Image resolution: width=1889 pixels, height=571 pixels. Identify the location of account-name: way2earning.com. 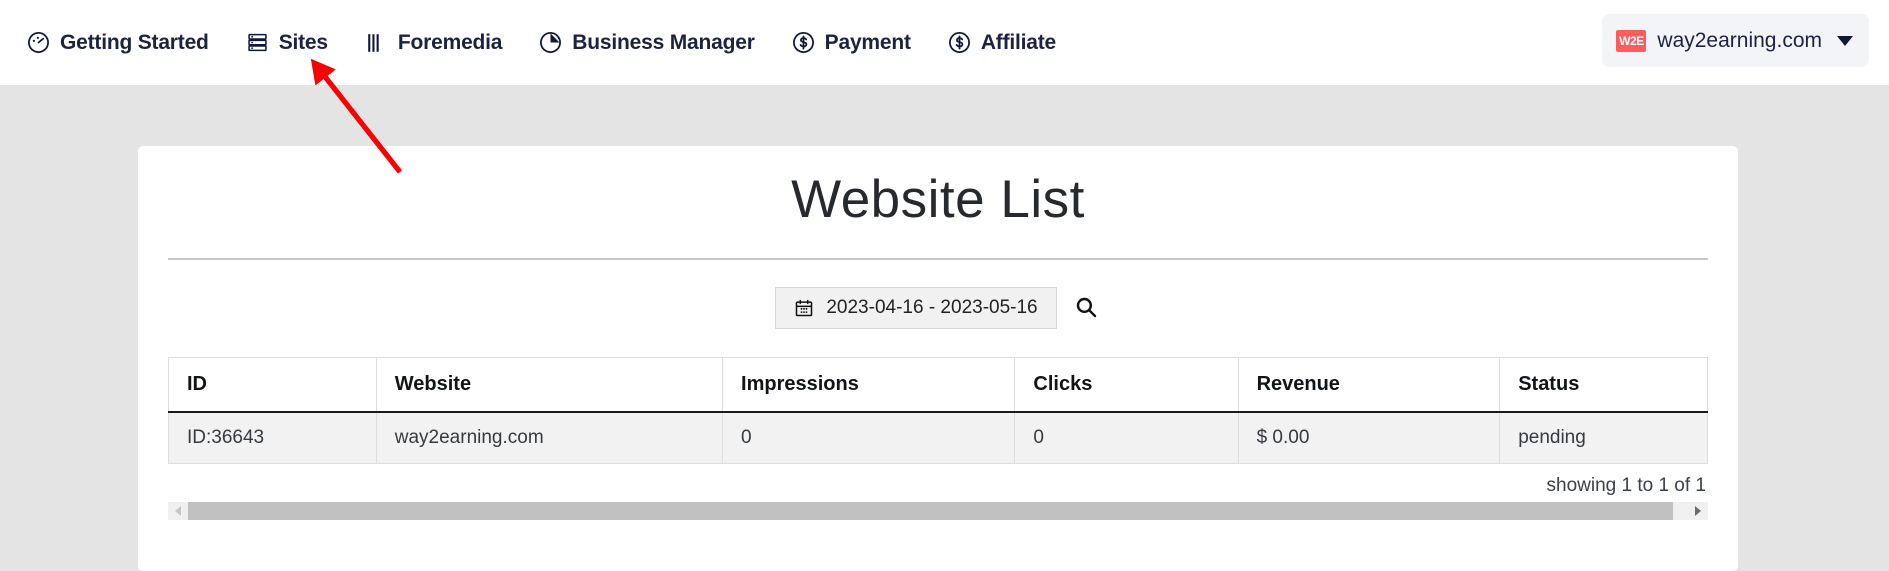
(1739, 40).